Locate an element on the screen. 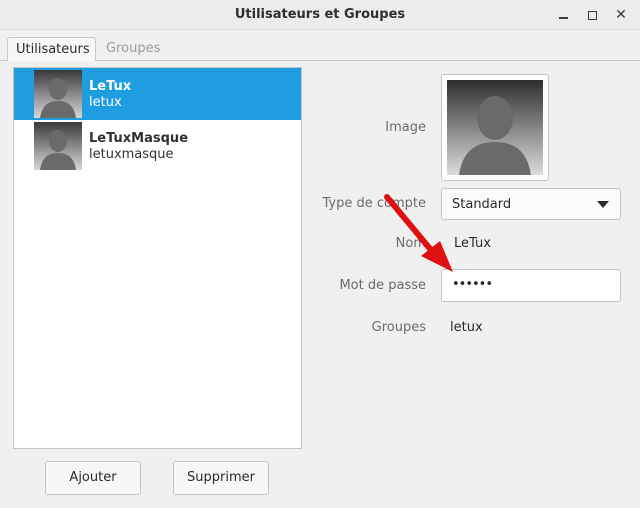 The height and width of the screenshot is (508, 640). add-user-button: Ajouter is located at coordinates (93, 478).